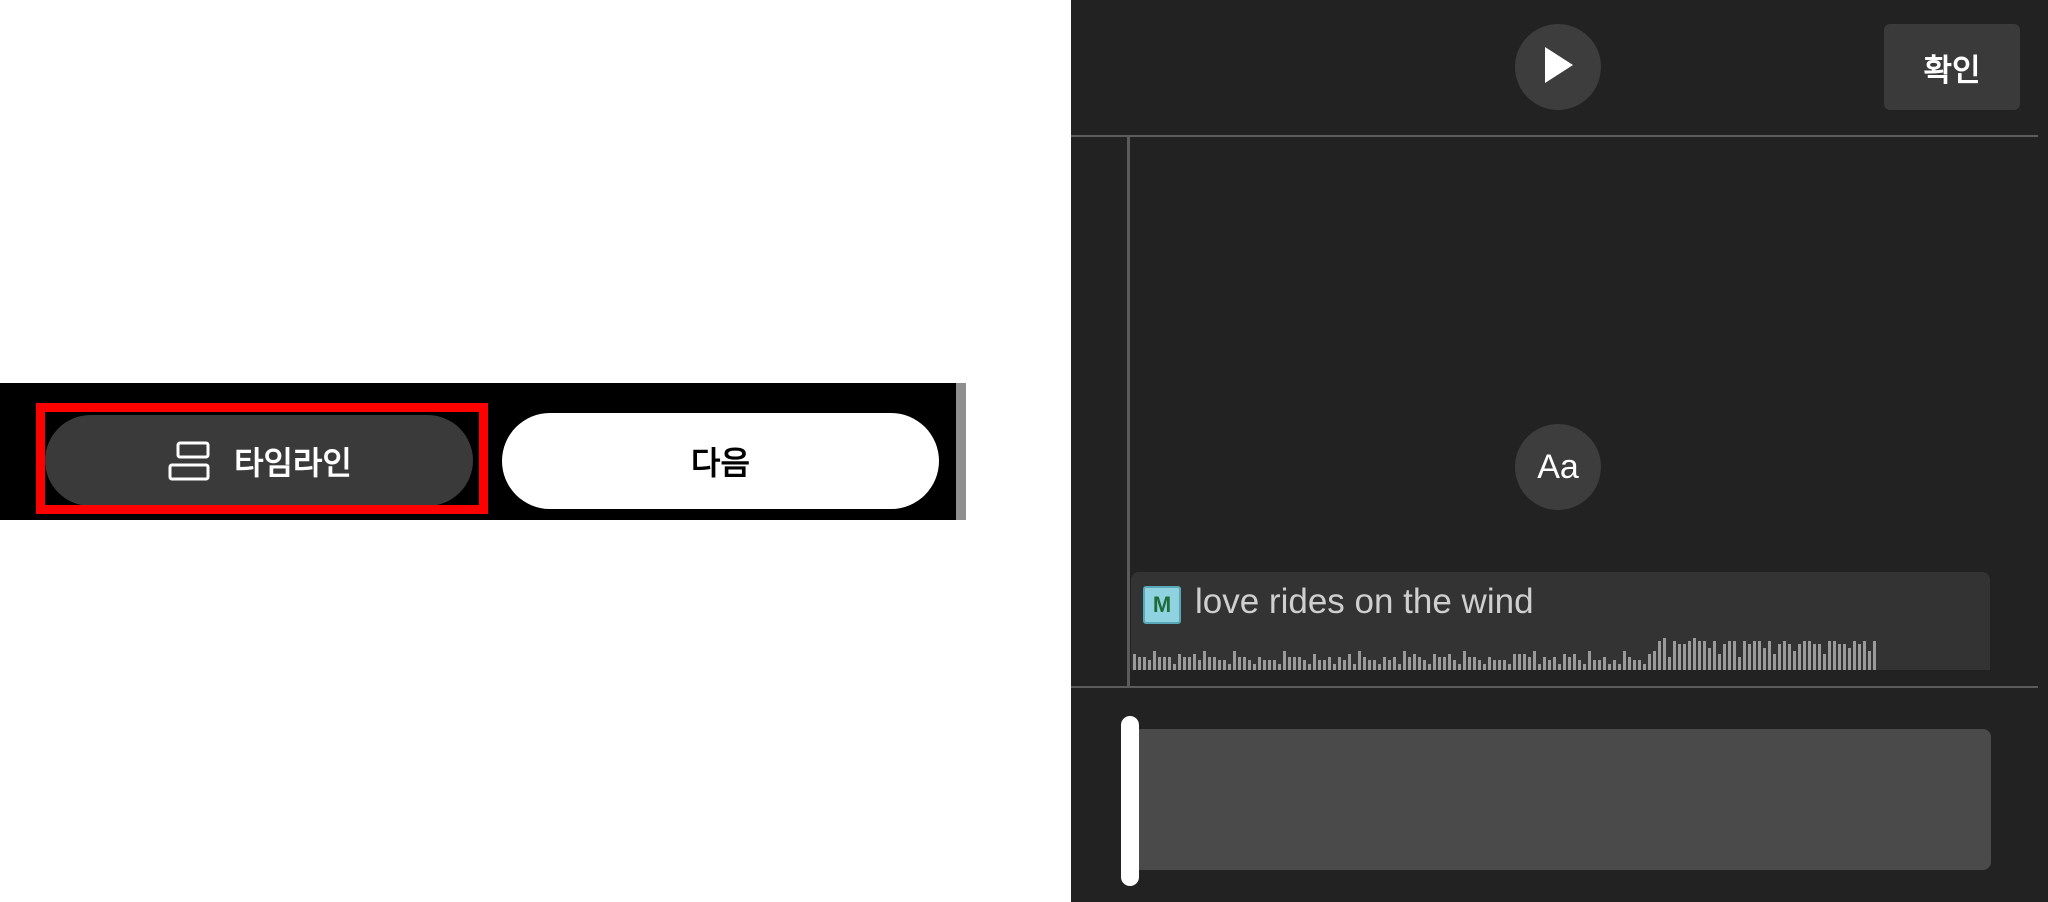  I want to click on play-icon, so click(1558, 67).